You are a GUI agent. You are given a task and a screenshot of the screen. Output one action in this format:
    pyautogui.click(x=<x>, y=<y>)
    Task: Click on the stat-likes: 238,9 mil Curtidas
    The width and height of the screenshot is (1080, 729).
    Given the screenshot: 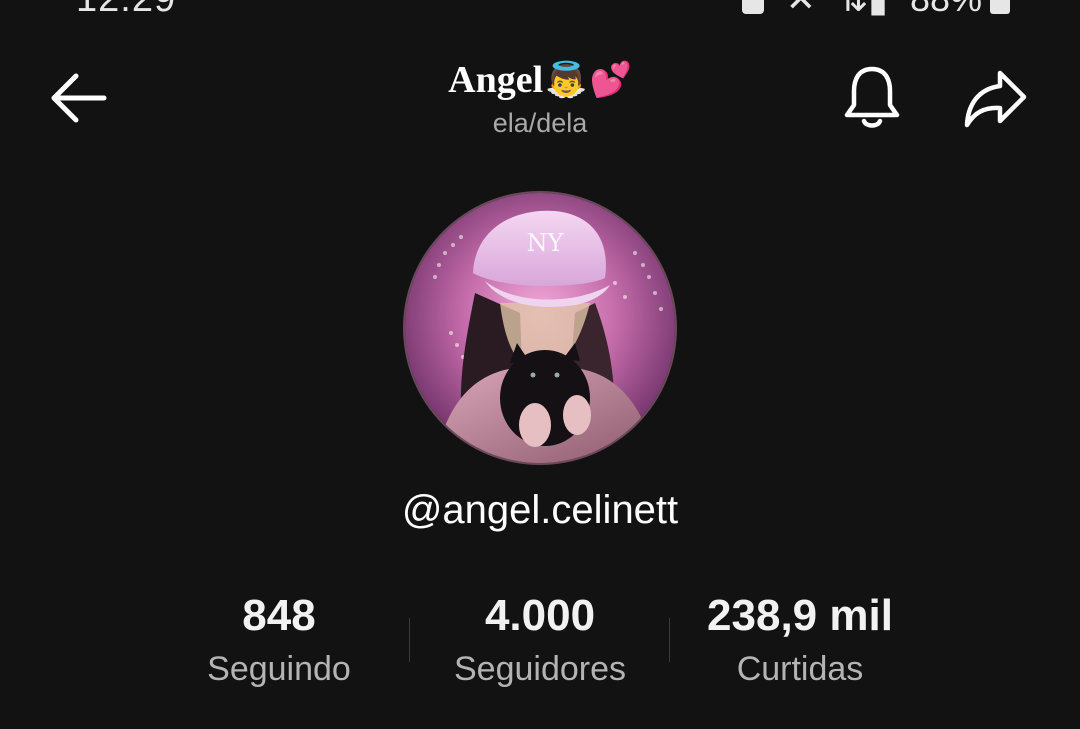 What is the action you would take?
    pyautogui.click(x=800, y=638)
    